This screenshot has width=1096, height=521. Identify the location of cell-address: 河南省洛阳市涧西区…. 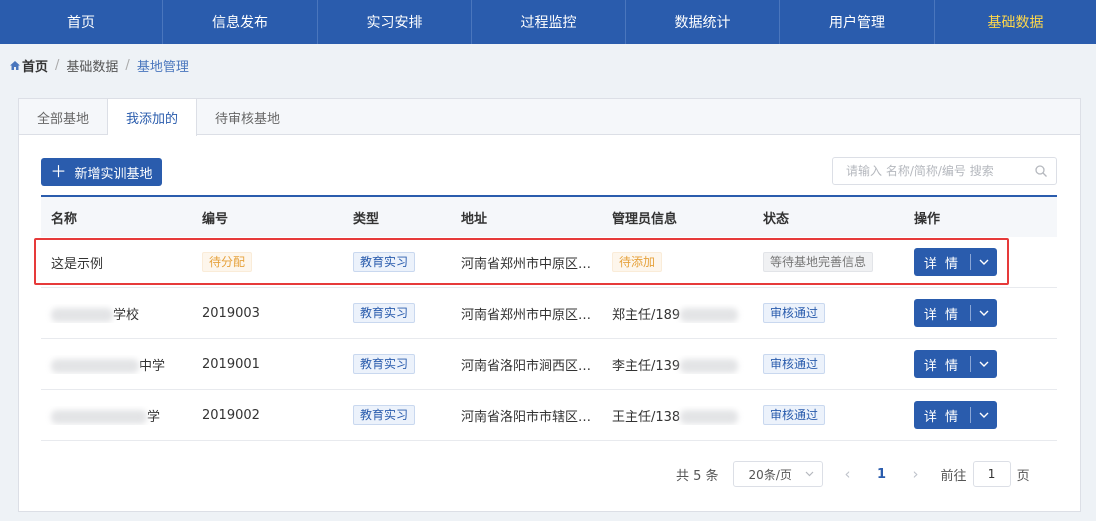
(526, 364).